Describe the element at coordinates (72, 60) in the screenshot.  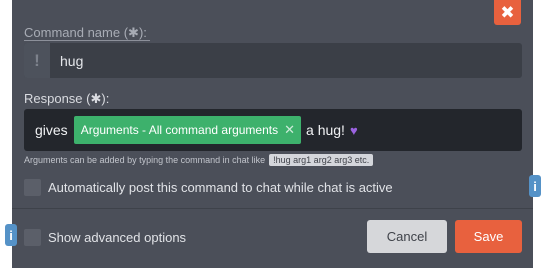
I see `command-name-value: hug` at that location.